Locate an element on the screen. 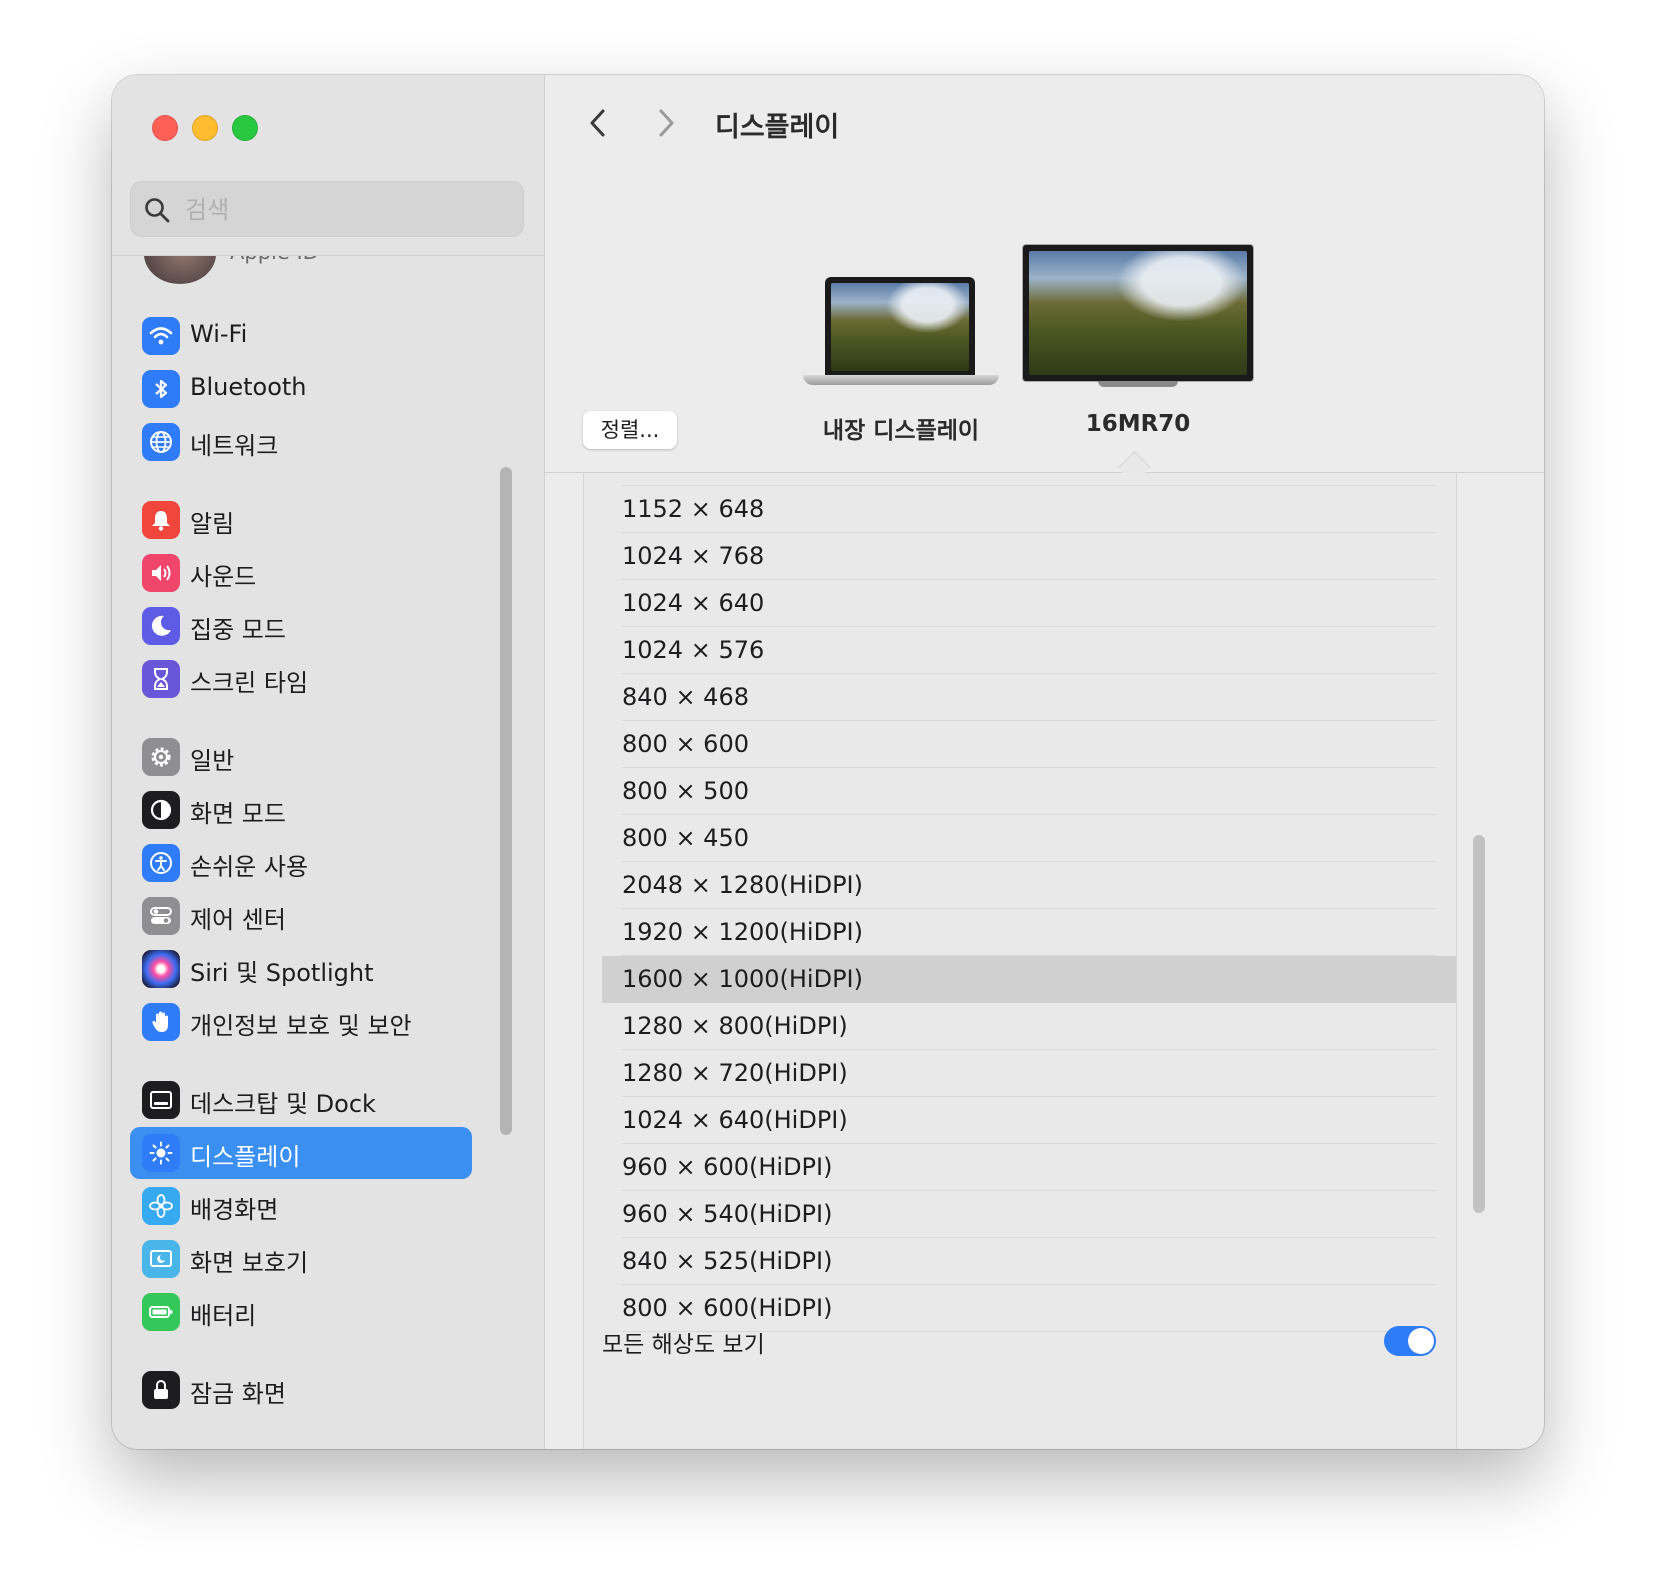 The width and height of the screenshot is (1654, 1596). sidebar-item-battery: 배터리 is located at coordinates (301, 1312).